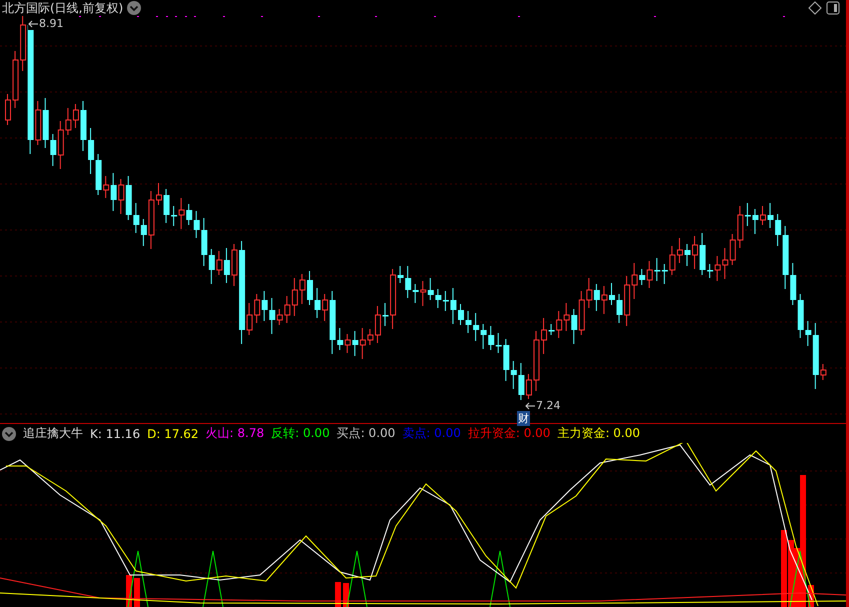 This screenshot has width=849, height=607. I want to click on diamond-icon, so click(815, 8).